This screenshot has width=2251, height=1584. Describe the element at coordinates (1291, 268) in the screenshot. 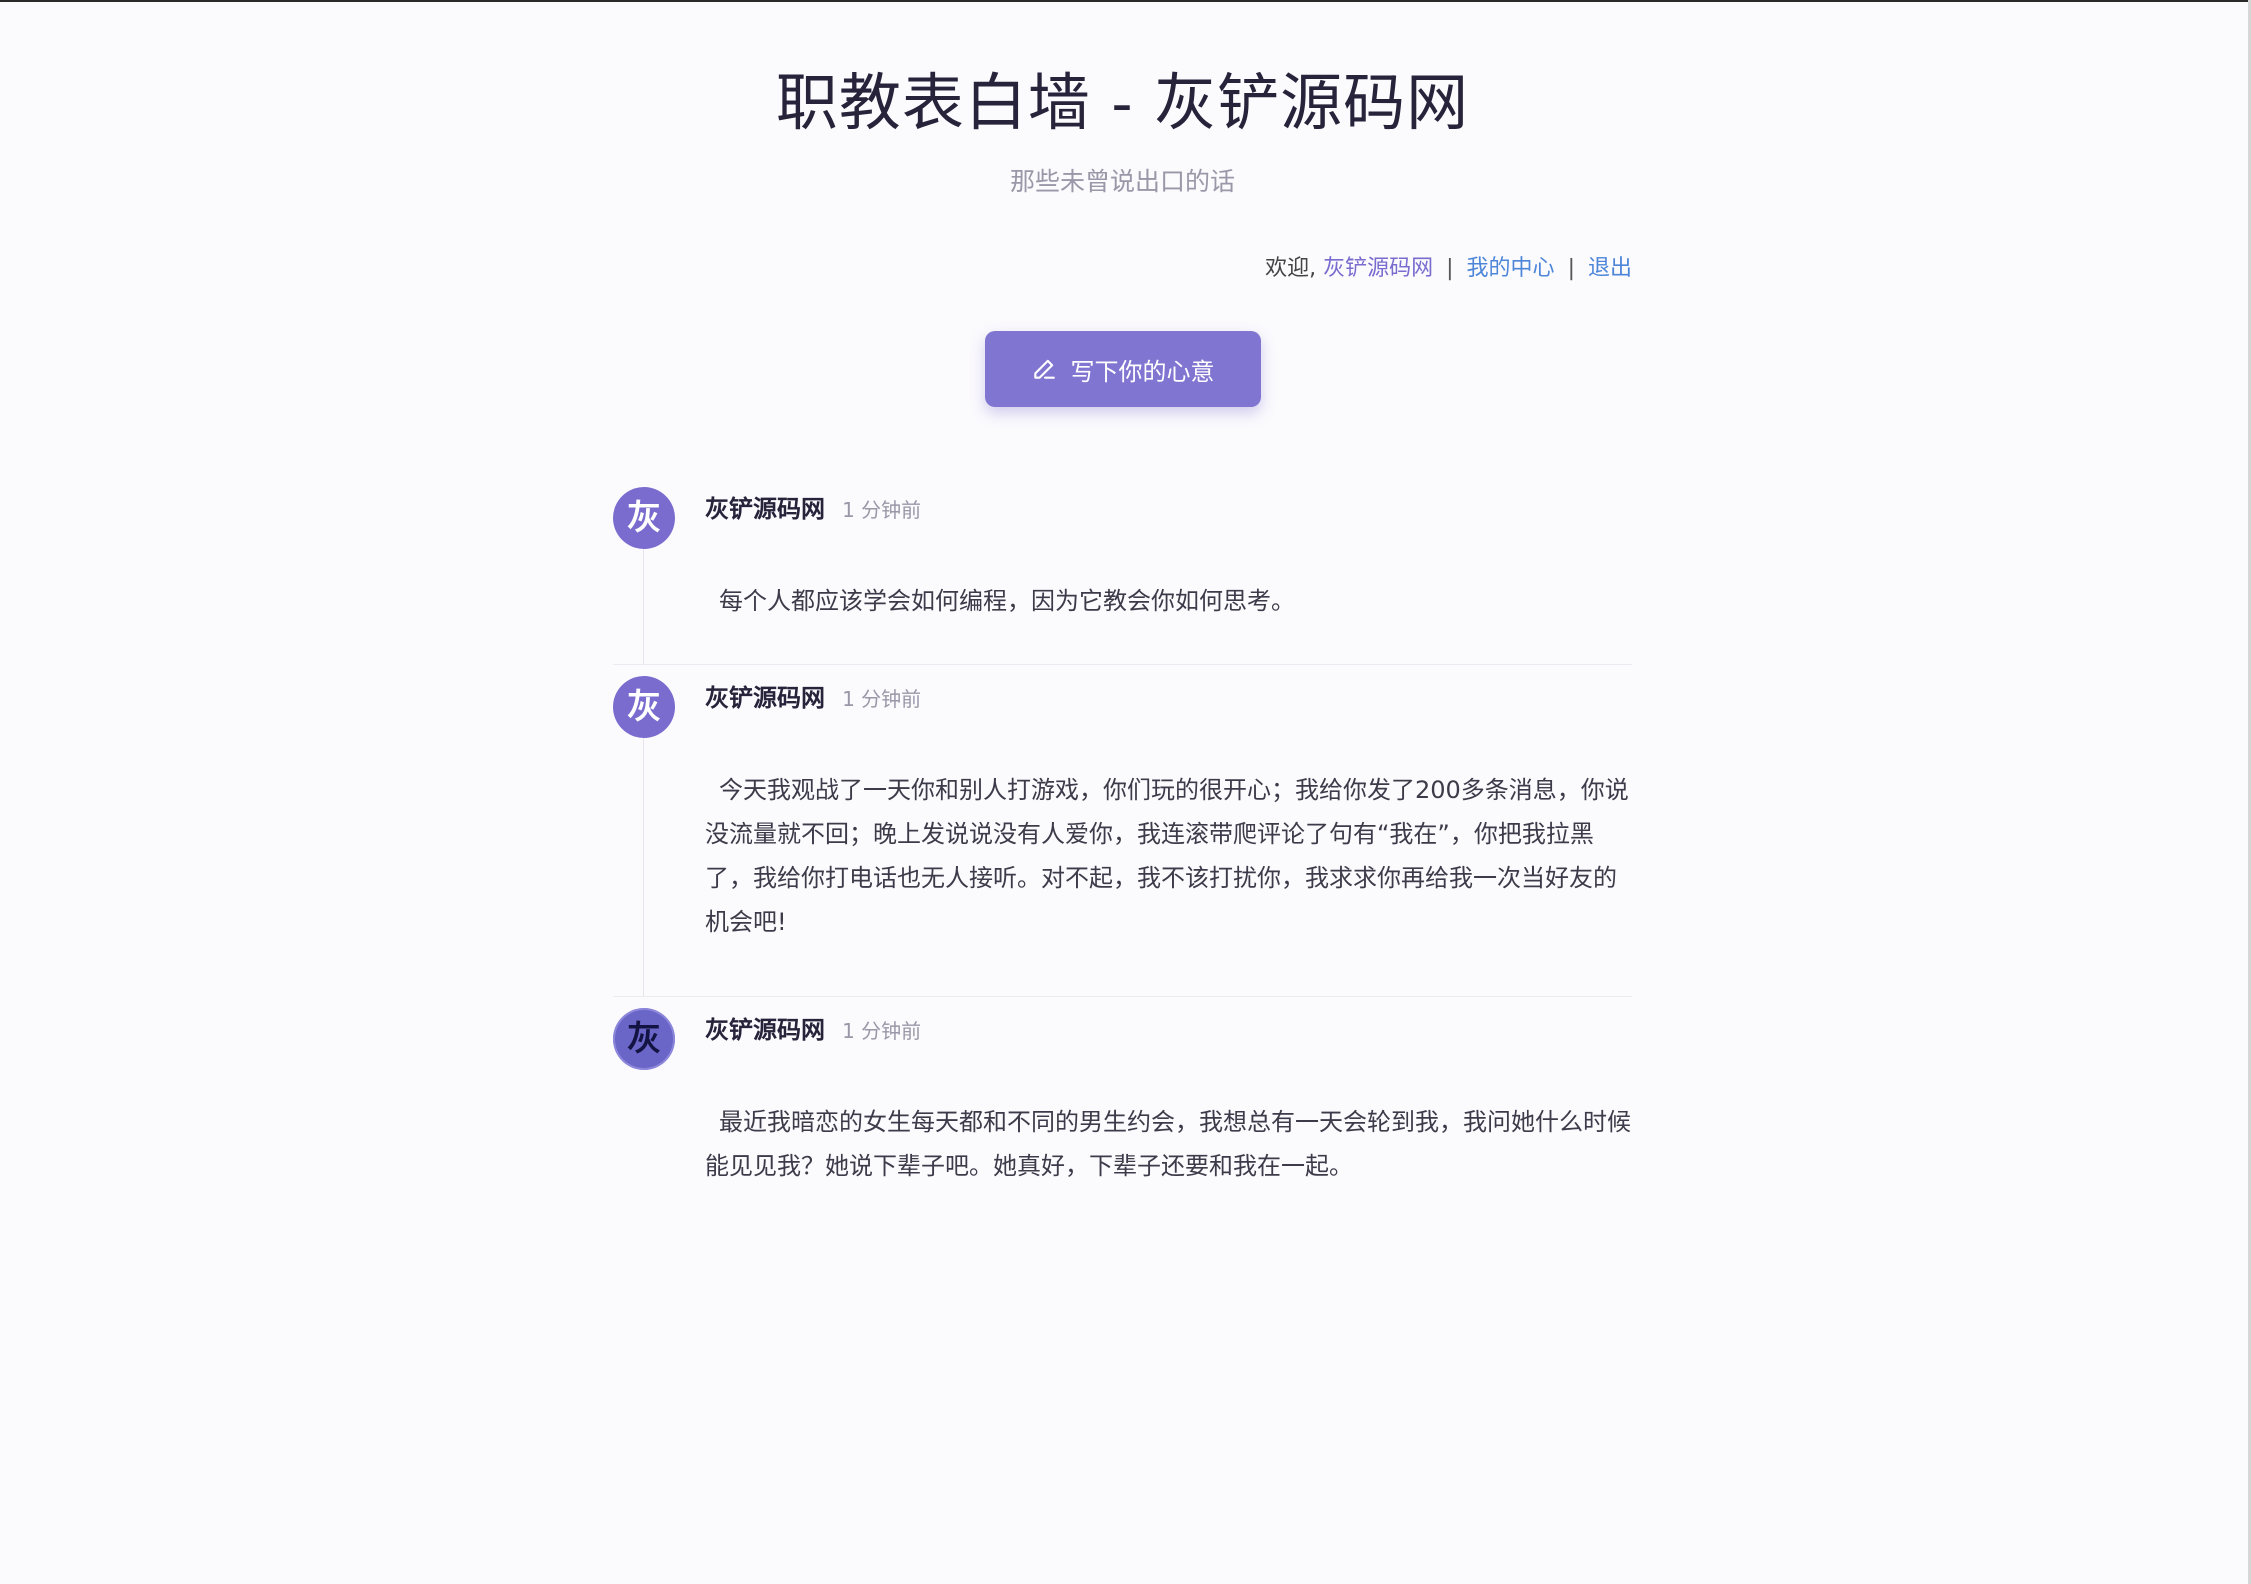

I see `welcome-text: 欢迎,` at that location.